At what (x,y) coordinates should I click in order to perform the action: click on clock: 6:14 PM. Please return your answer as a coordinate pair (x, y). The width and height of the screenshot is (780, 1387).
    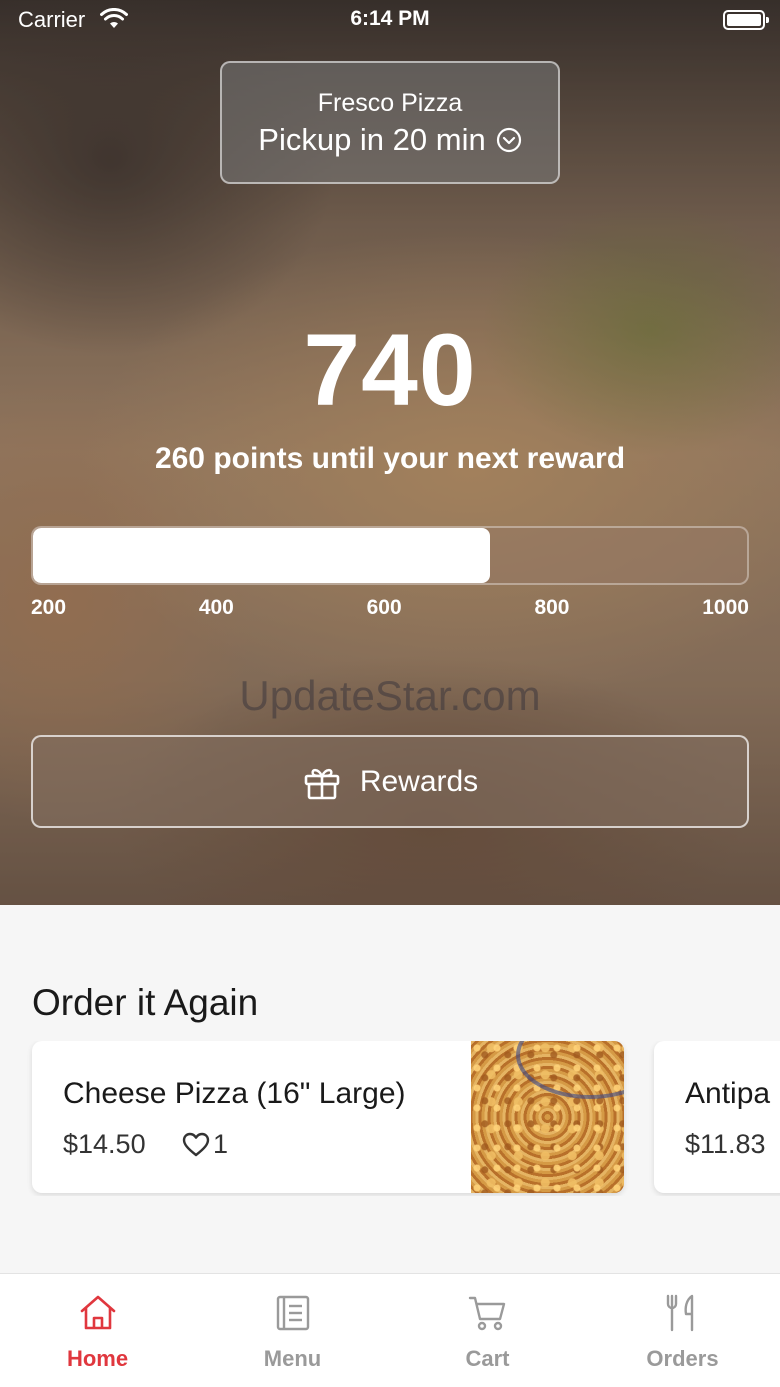
    Looking at the image, I should click on (390, 18).